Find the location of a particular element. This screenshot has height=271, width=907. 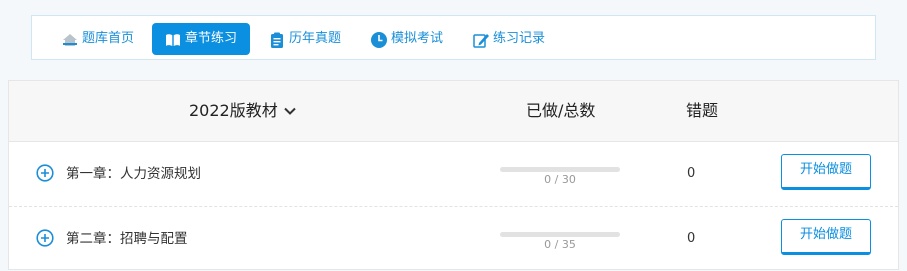

tab-past-exams-label: 历年真题 is located at coordinates (315, 38).